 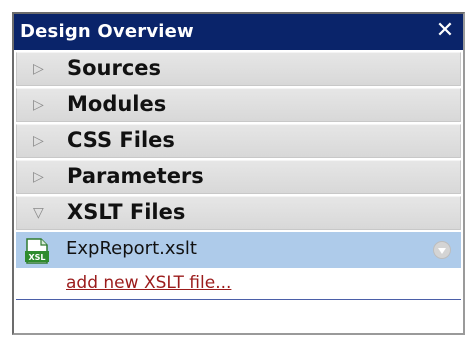 What do you see at coordinates (121, 140) in the screenshot?
I see `section-label: CSS Files` at bounding box center [121, 140].